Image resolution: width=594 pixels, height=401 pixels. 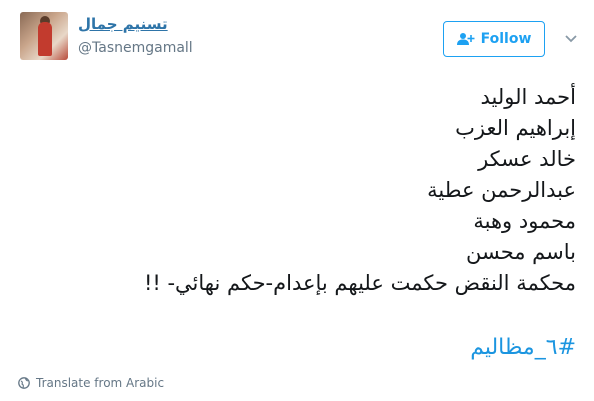 I want to click on chevron-down-icon, so click(x=571, y=39).